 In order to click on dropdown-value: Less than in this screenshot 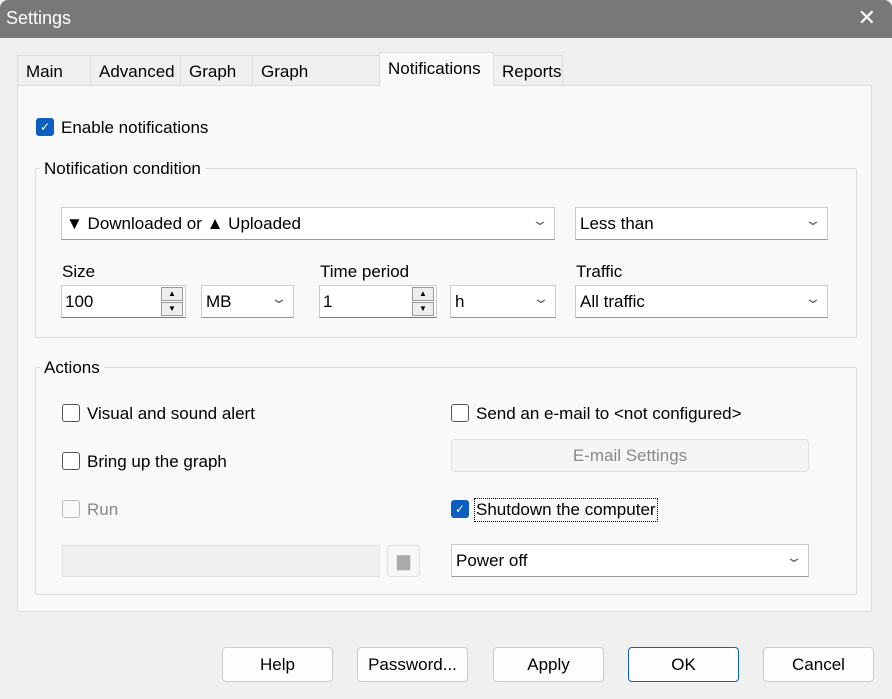, I will do `click(617, 223)`.